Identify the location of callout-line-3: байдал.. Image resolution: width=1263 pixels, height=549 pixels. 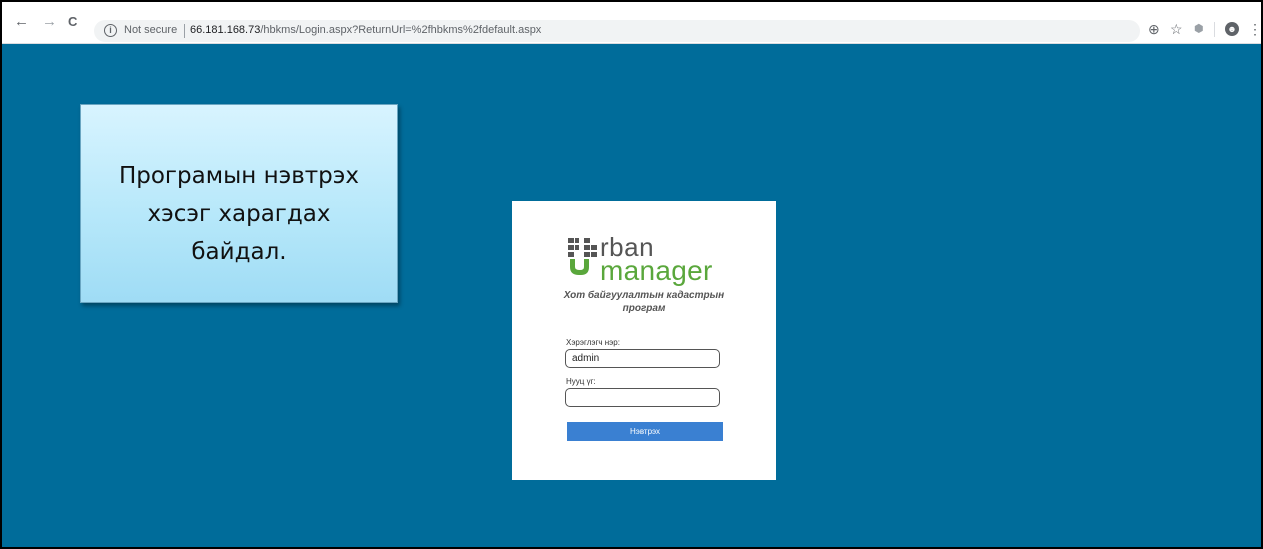
(239, 252).